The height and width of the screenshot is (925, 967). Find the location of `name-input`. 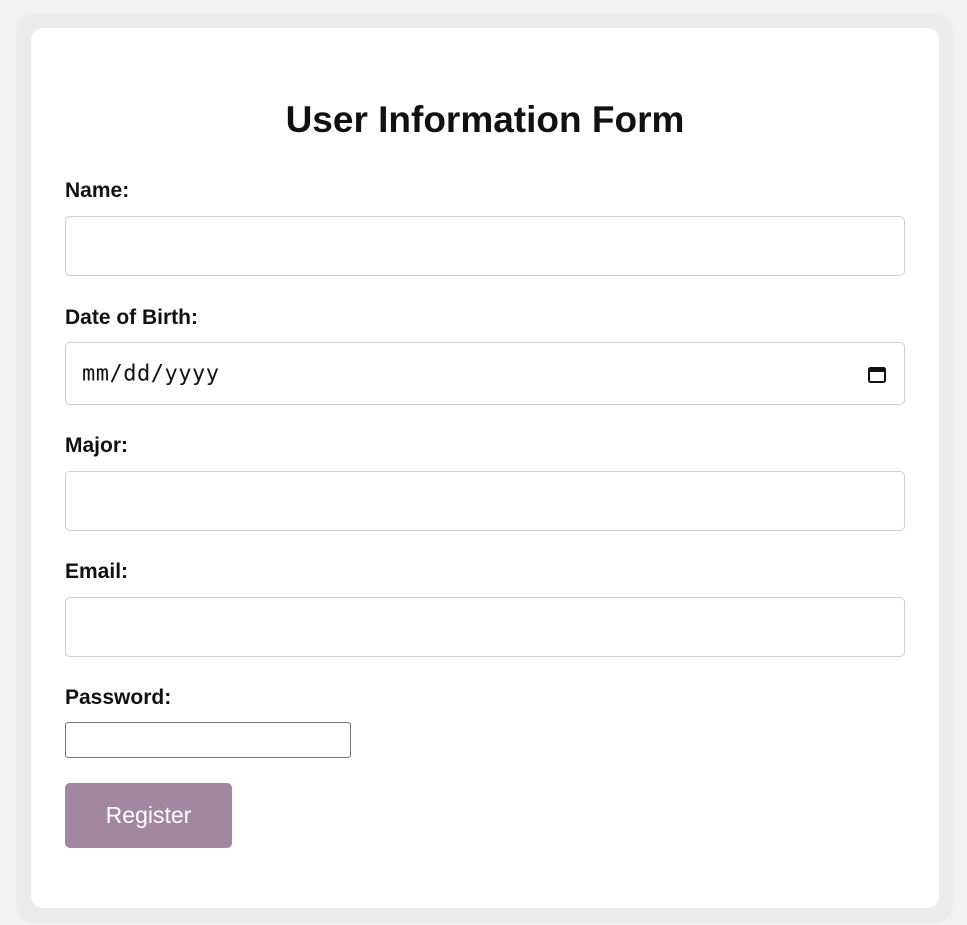

name-input is located at coordinates (485, 246).